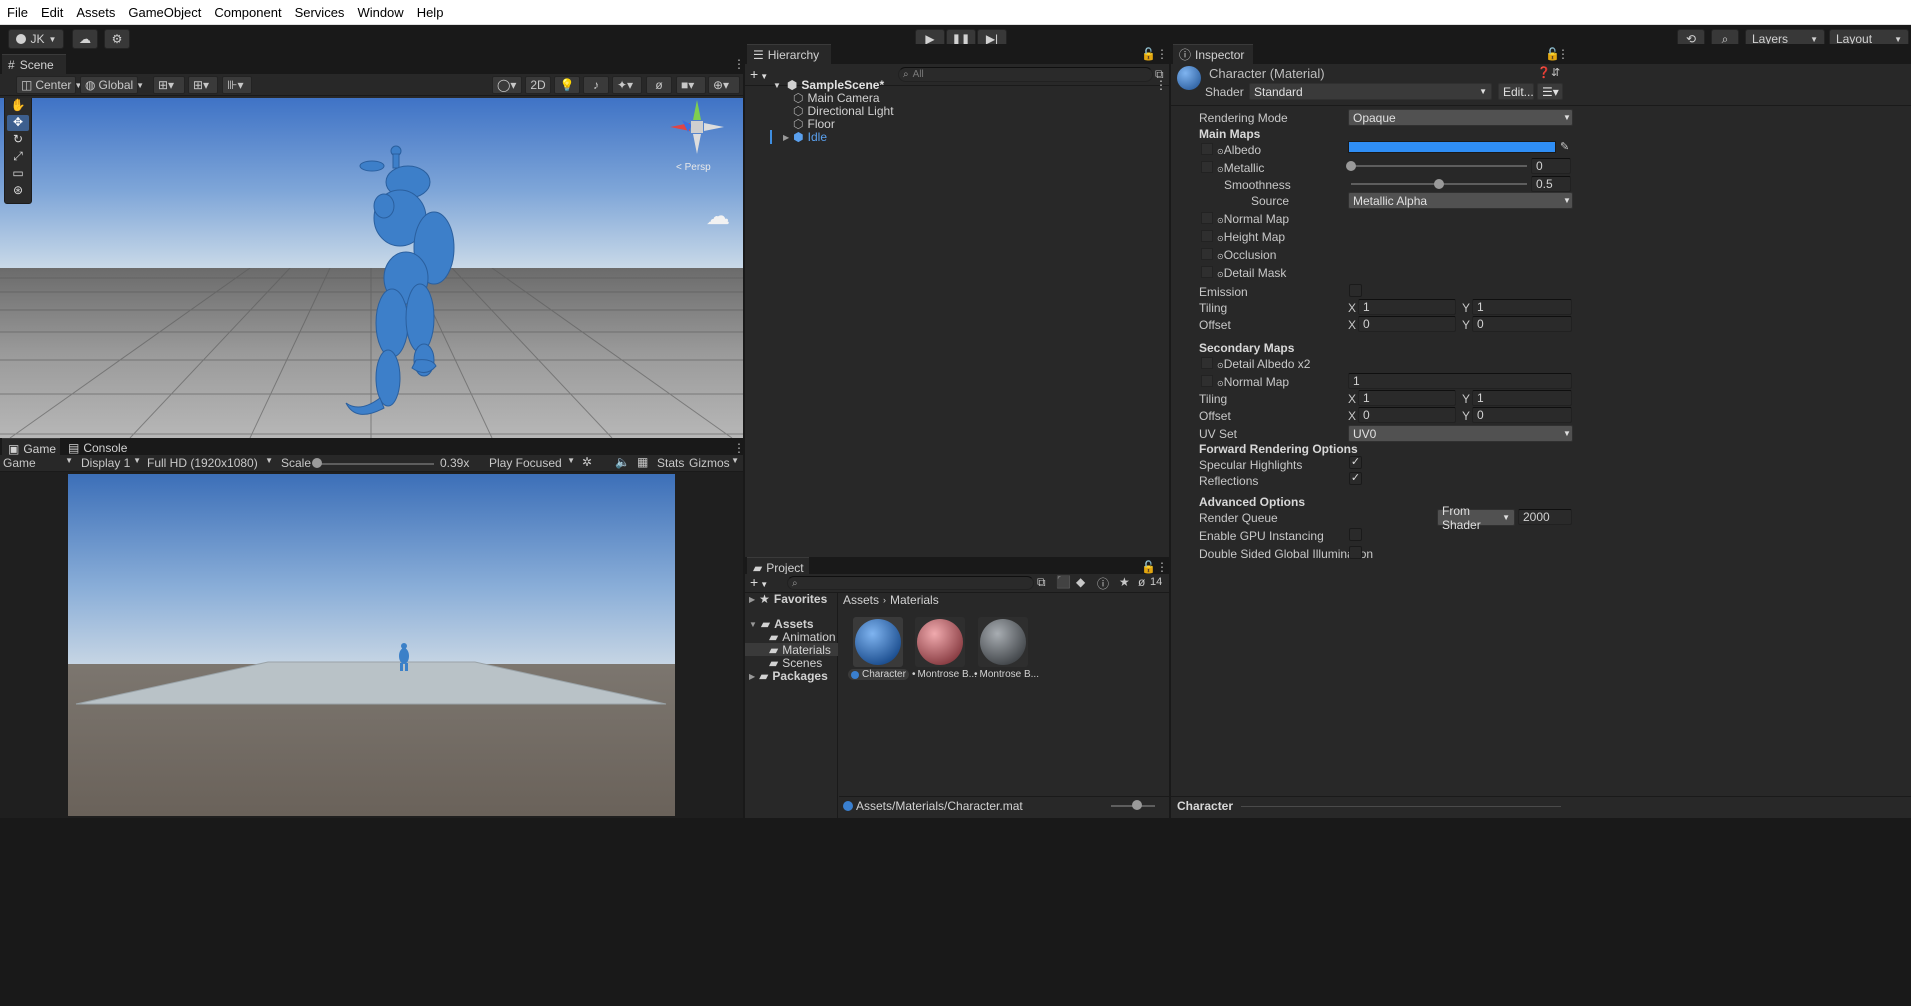  I want to click on grid-visibility-dropdown: ⊞▾, so click(203, 85).